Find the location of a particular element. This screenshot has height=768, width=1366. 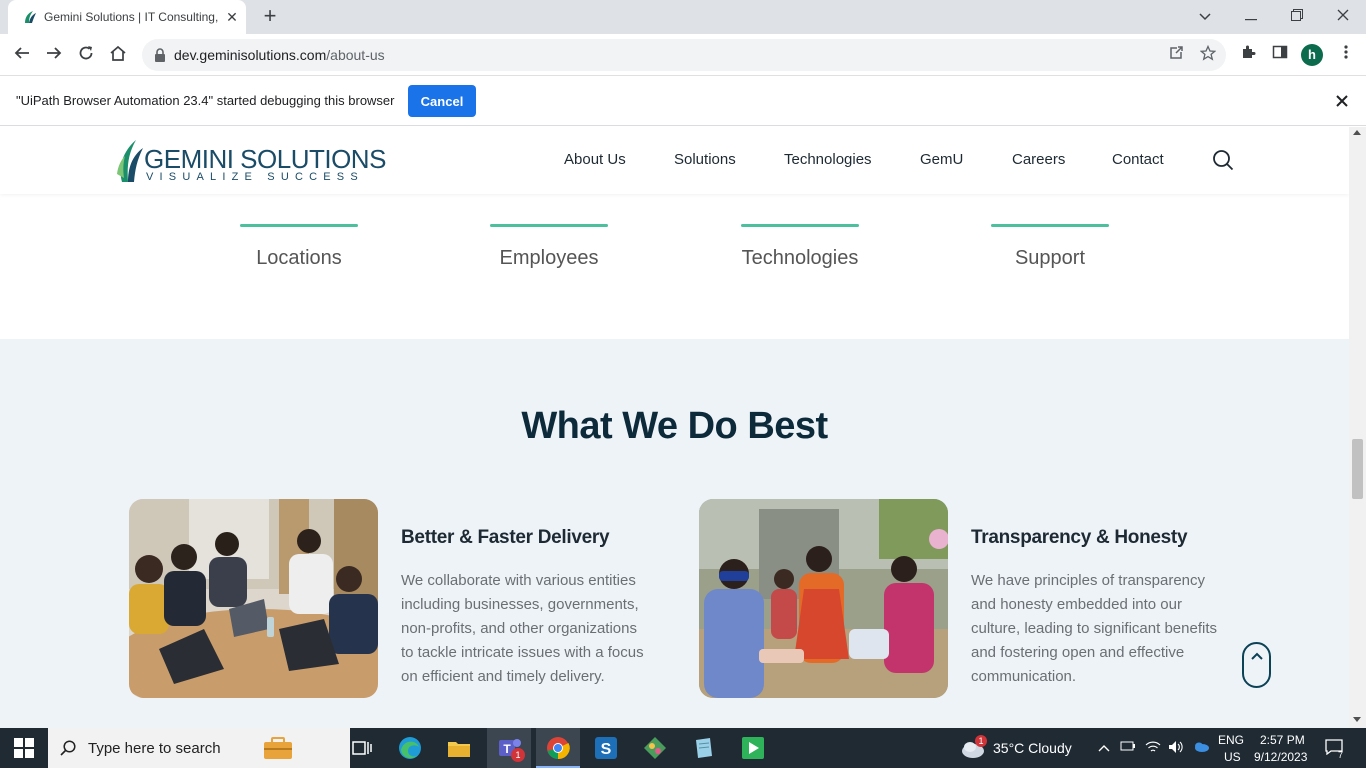

stat-label: Locations is located at coordinates (299, 258).